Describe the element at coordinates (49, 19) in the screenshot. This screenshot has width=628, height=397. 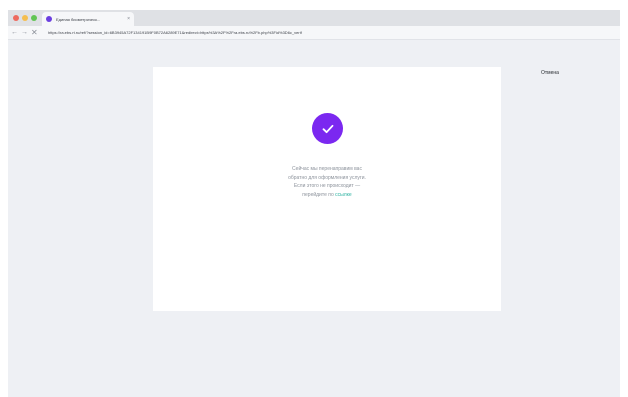
I see `favicon-icon` at that location.